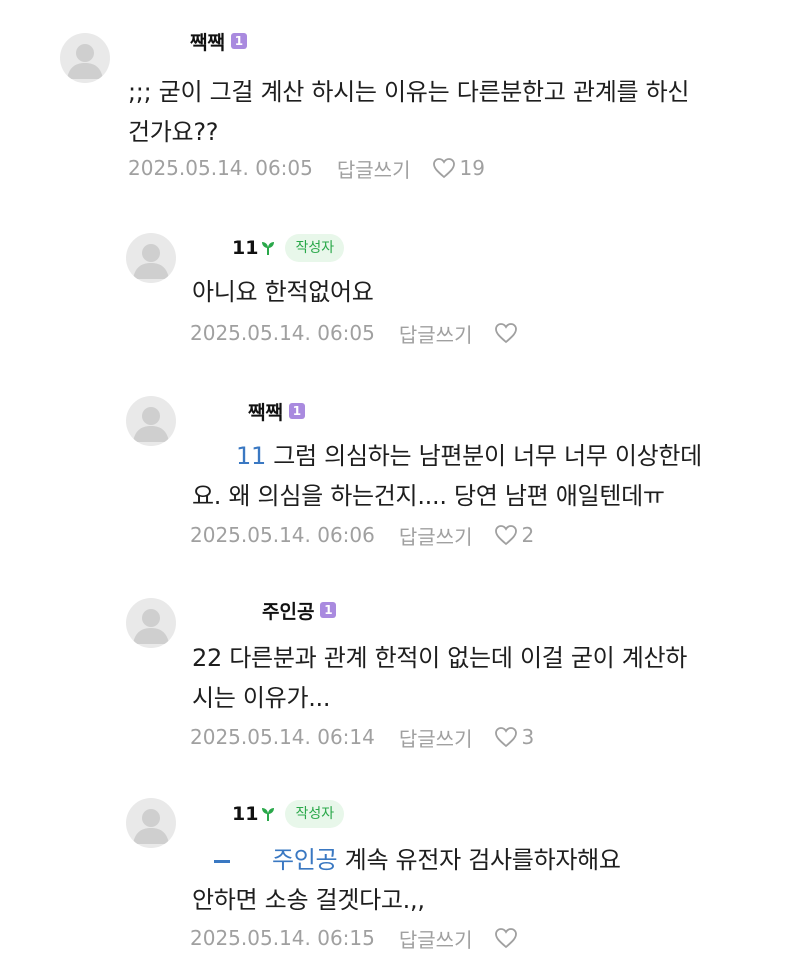 The image size is (800, 978). What do you see at coordinates (282, 938) in the screenshot?
I see `comment-date: 2025.05.14. 06:15` at bounding box center [282, 938].